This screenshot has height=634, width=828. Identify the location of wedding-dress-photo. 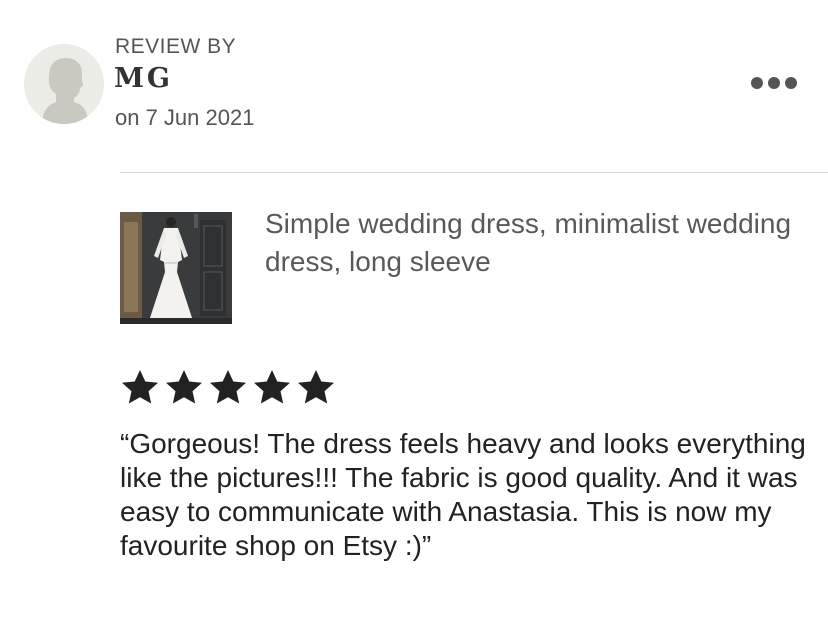
(176, 268).